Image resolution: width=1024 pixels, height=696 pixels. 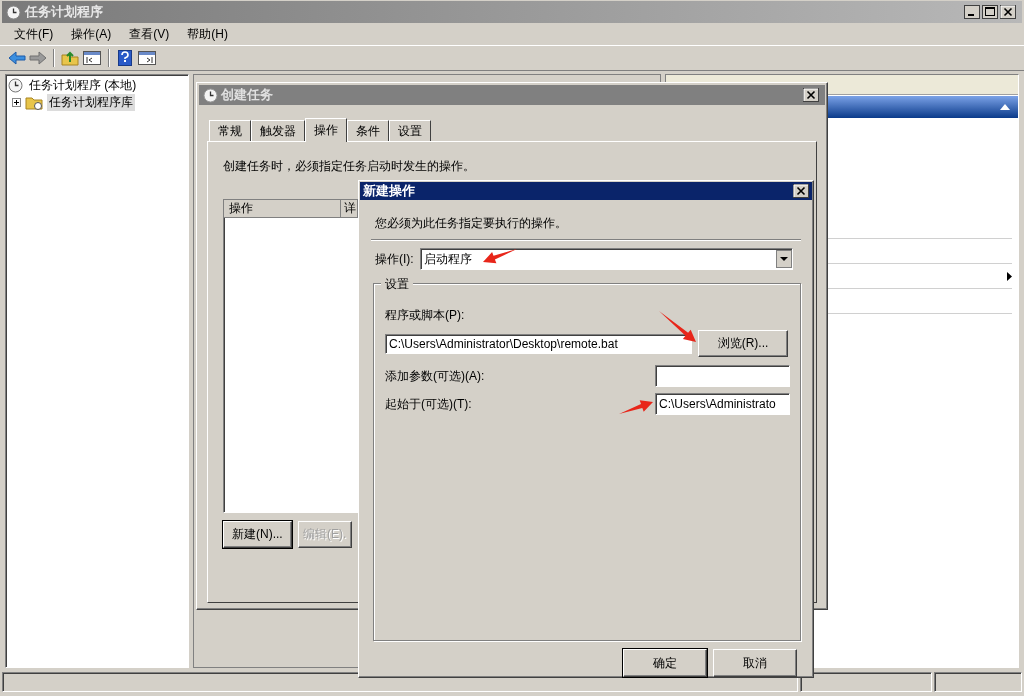 I want to click on field-label: 添加参数(可选)(A):, so click(x=435, y=376).